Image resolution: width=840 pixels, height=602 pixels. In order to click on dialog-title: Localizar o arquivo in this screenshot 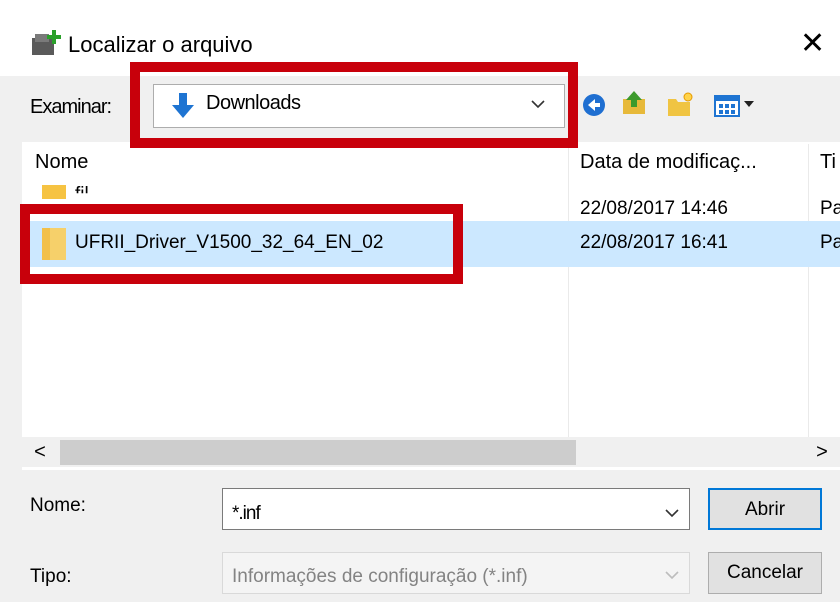, I will do `click(160, 44)`.